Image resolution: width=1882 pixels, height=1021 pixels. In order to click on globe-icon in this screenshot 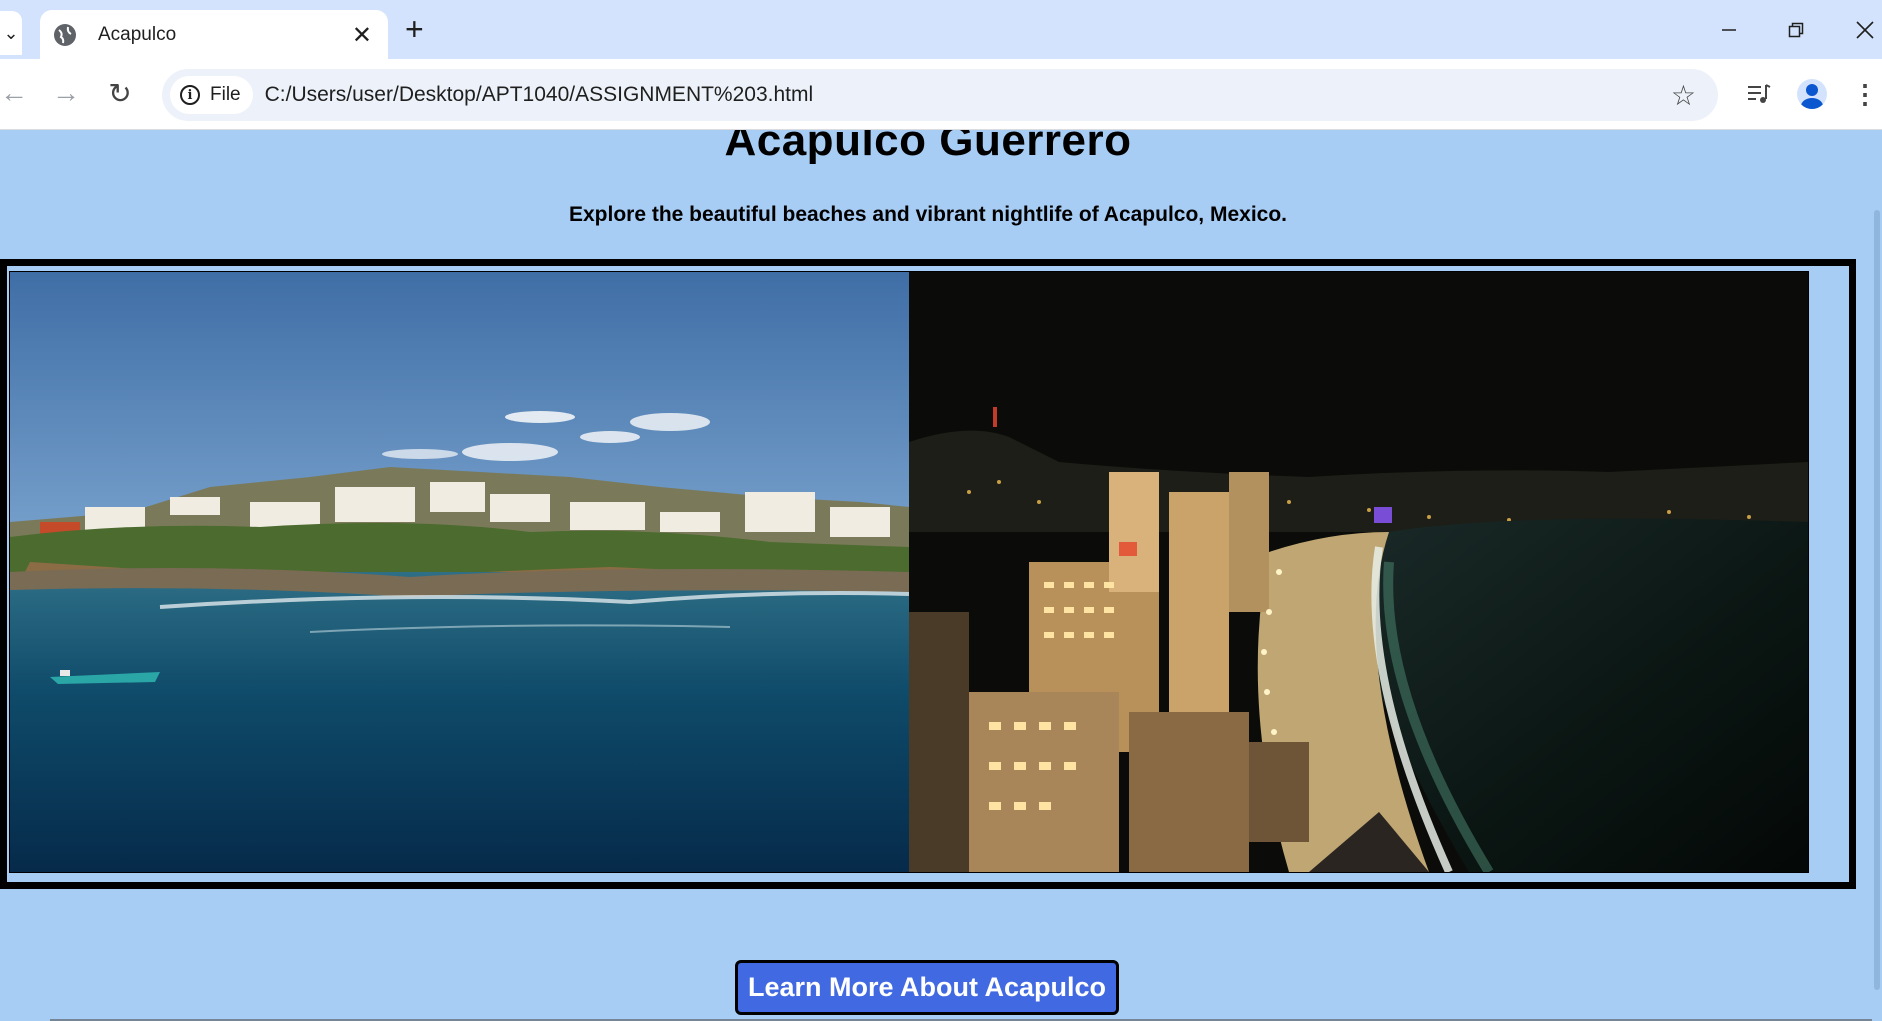, I will do `click(65, 35)`.